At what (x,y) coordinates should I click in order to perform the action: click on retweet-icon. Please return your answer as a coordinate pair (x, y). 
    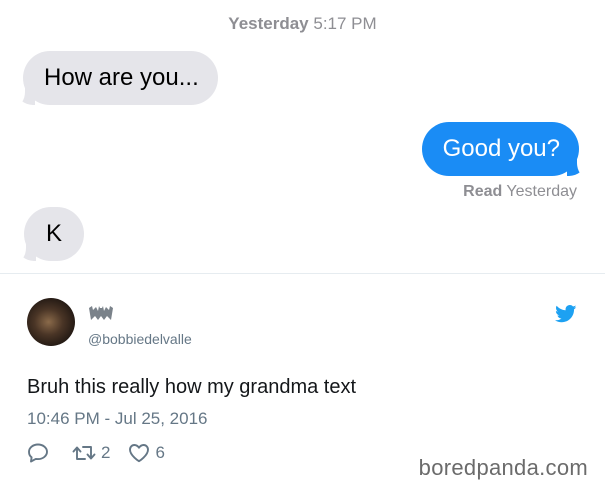
    Looking at the image, I should click on (84, 453).